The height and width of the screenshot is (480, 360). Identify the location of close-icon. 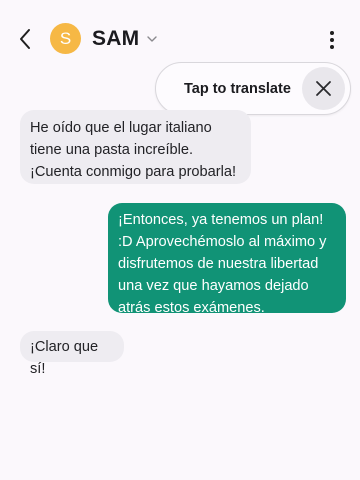
(323, 88).